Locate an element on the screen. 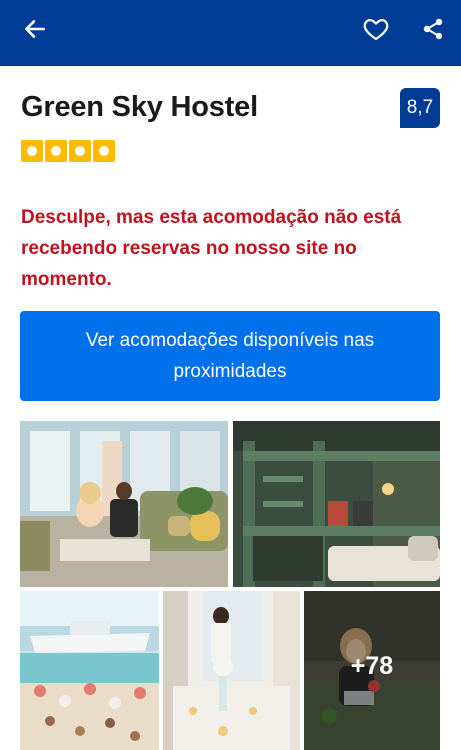 Image resolution: width=461 pixels, height=750 pixels. favorite-button is located at coordinates (376, 29).